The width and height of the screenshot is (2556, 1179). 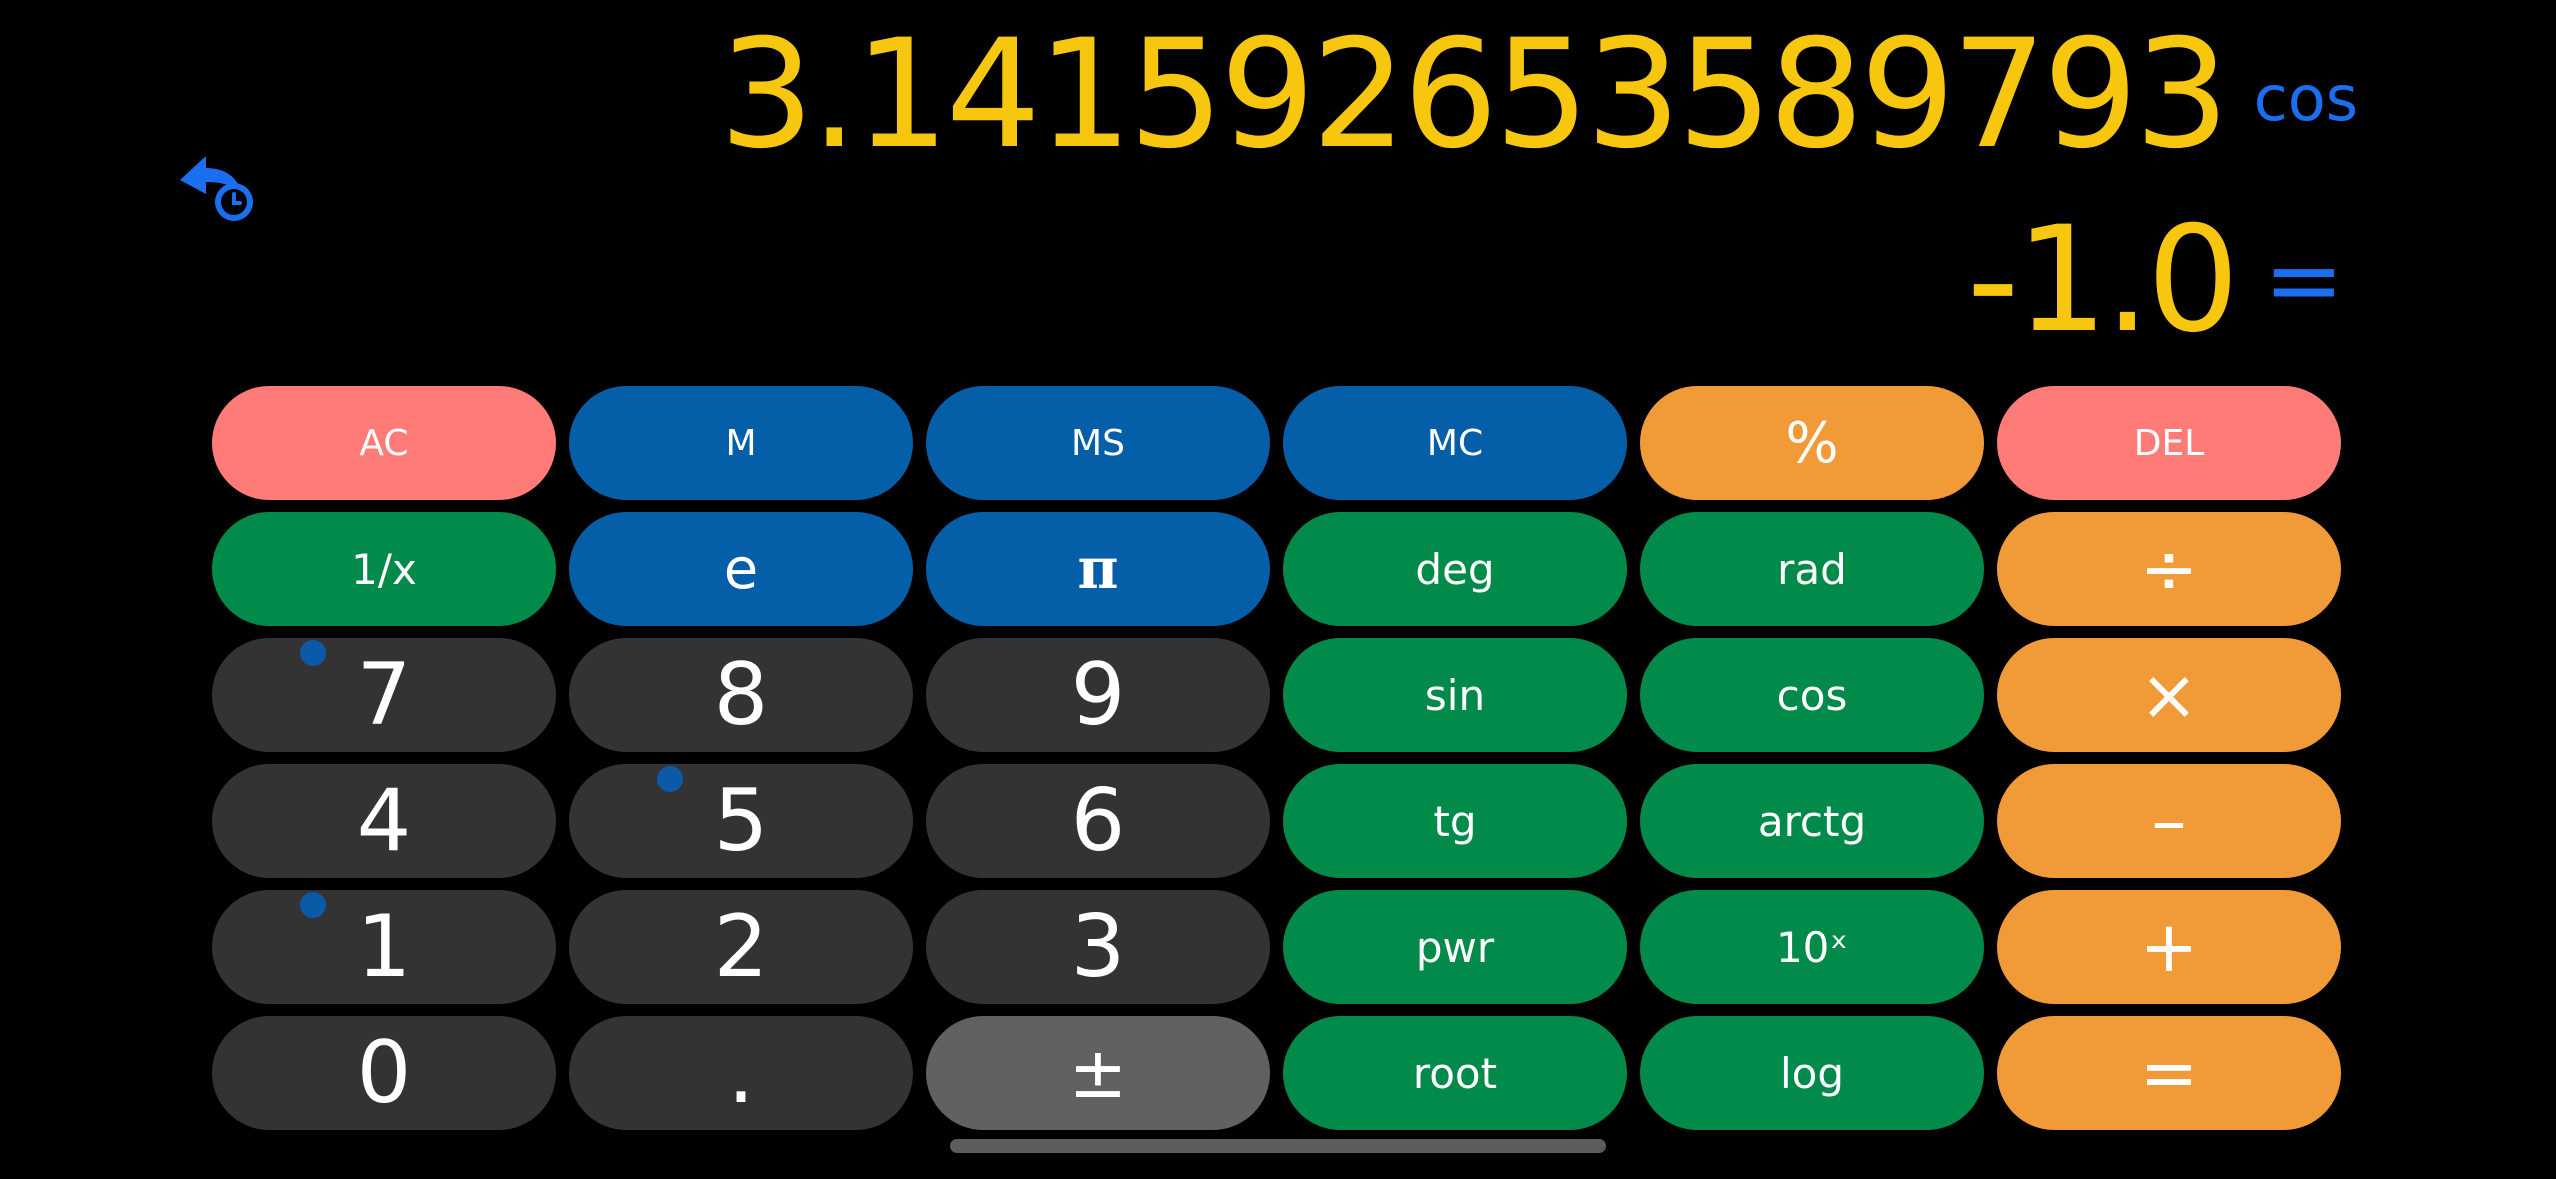 I want to click on expression-value: 3.141592653589793, so click(x=1474, y=95).